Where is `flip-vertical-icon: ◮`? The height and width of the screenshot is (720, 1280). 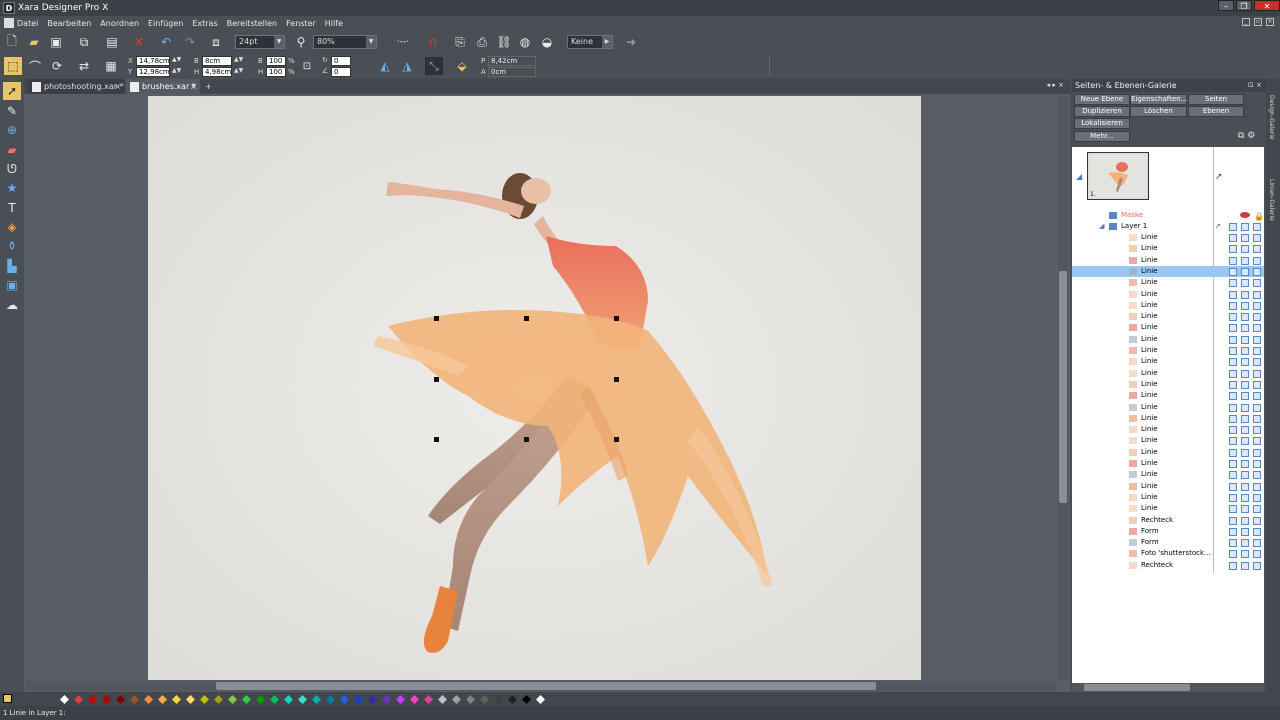
flip-vertical-icon: ◮ is located at coordinates (407, 66).